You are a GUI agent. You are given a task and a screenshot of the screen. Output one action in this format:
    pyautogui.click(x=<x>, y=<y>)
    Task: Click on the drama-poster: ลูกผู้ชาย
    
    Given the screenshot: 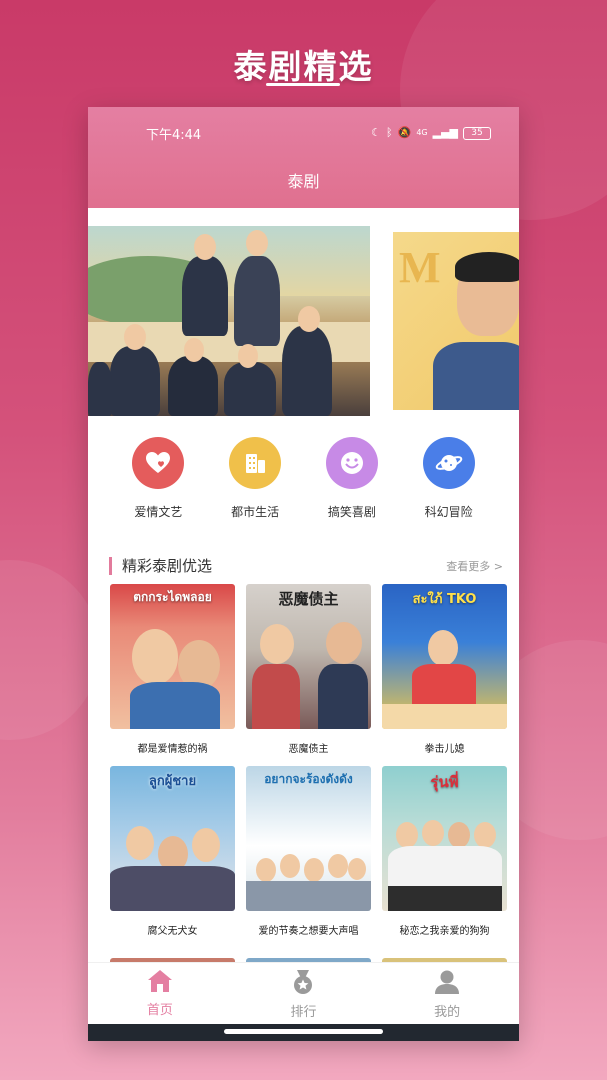 What is the action you would take?
    pyautogui.click(x=172, y=838)
    